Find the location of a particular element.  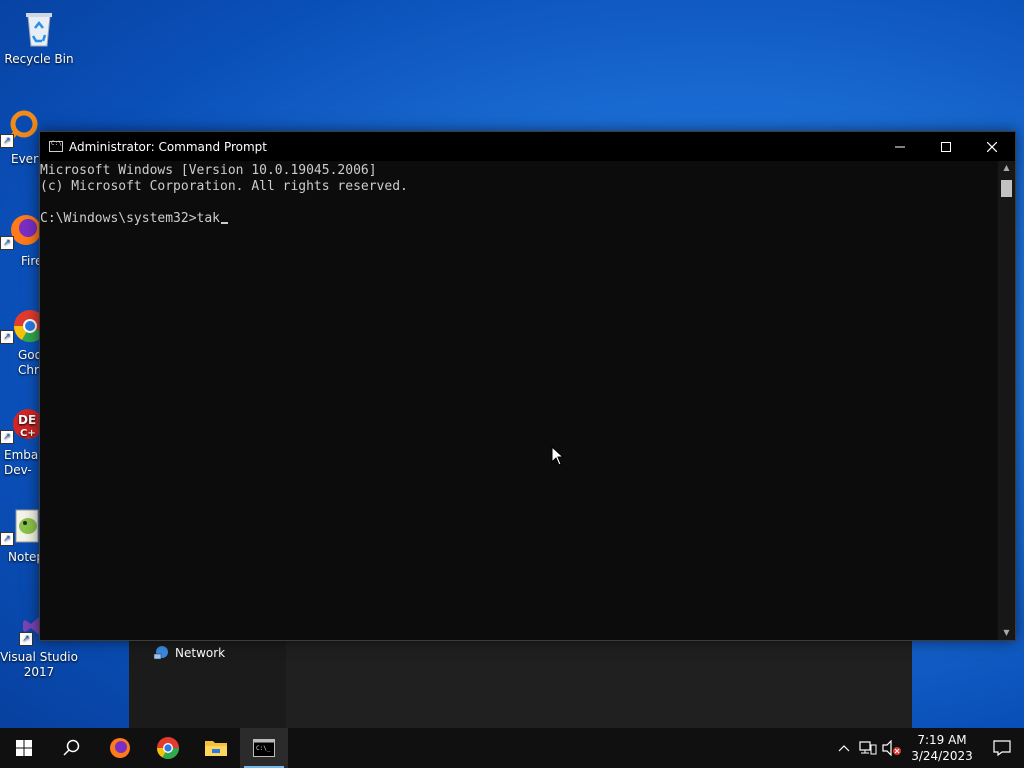

minimize-icon is located at coordinates (900, 146).